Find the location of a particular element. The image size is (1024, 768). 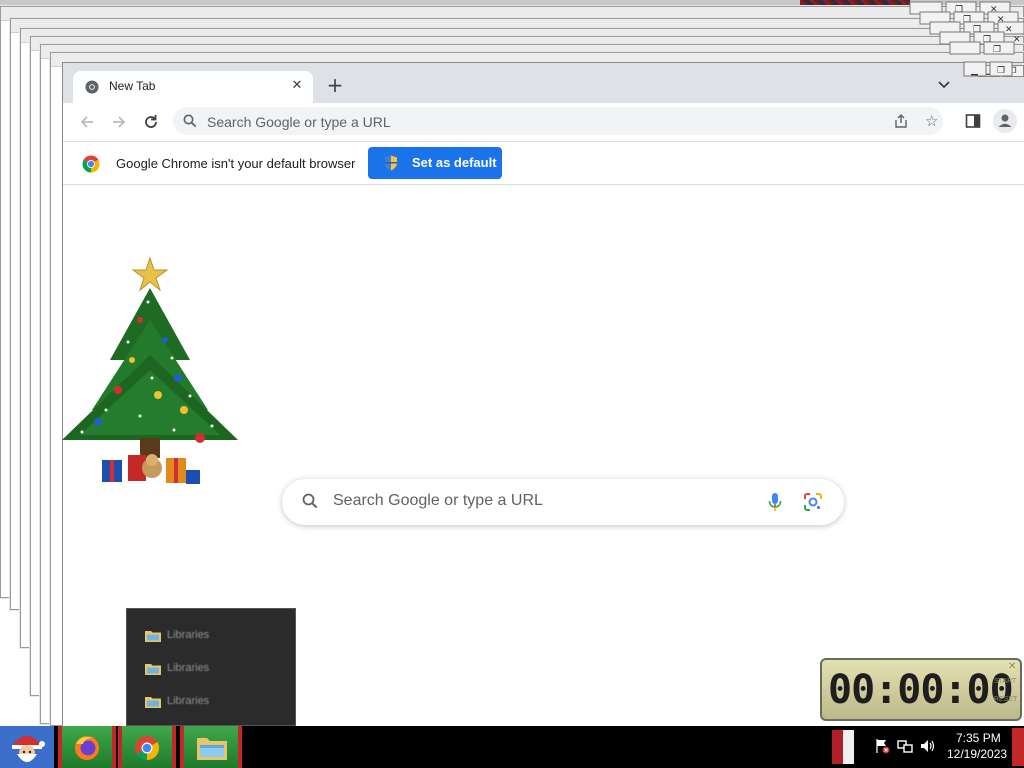

ntp-search-box: Search Google or type a URL is located at coordinates (563, 502).